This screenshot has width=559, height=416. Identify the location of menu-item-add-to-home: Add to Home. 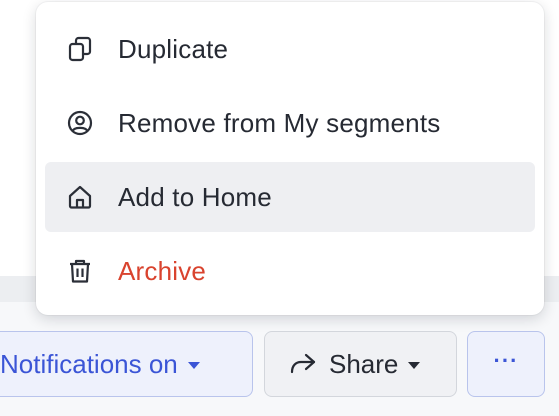
(290, 197).